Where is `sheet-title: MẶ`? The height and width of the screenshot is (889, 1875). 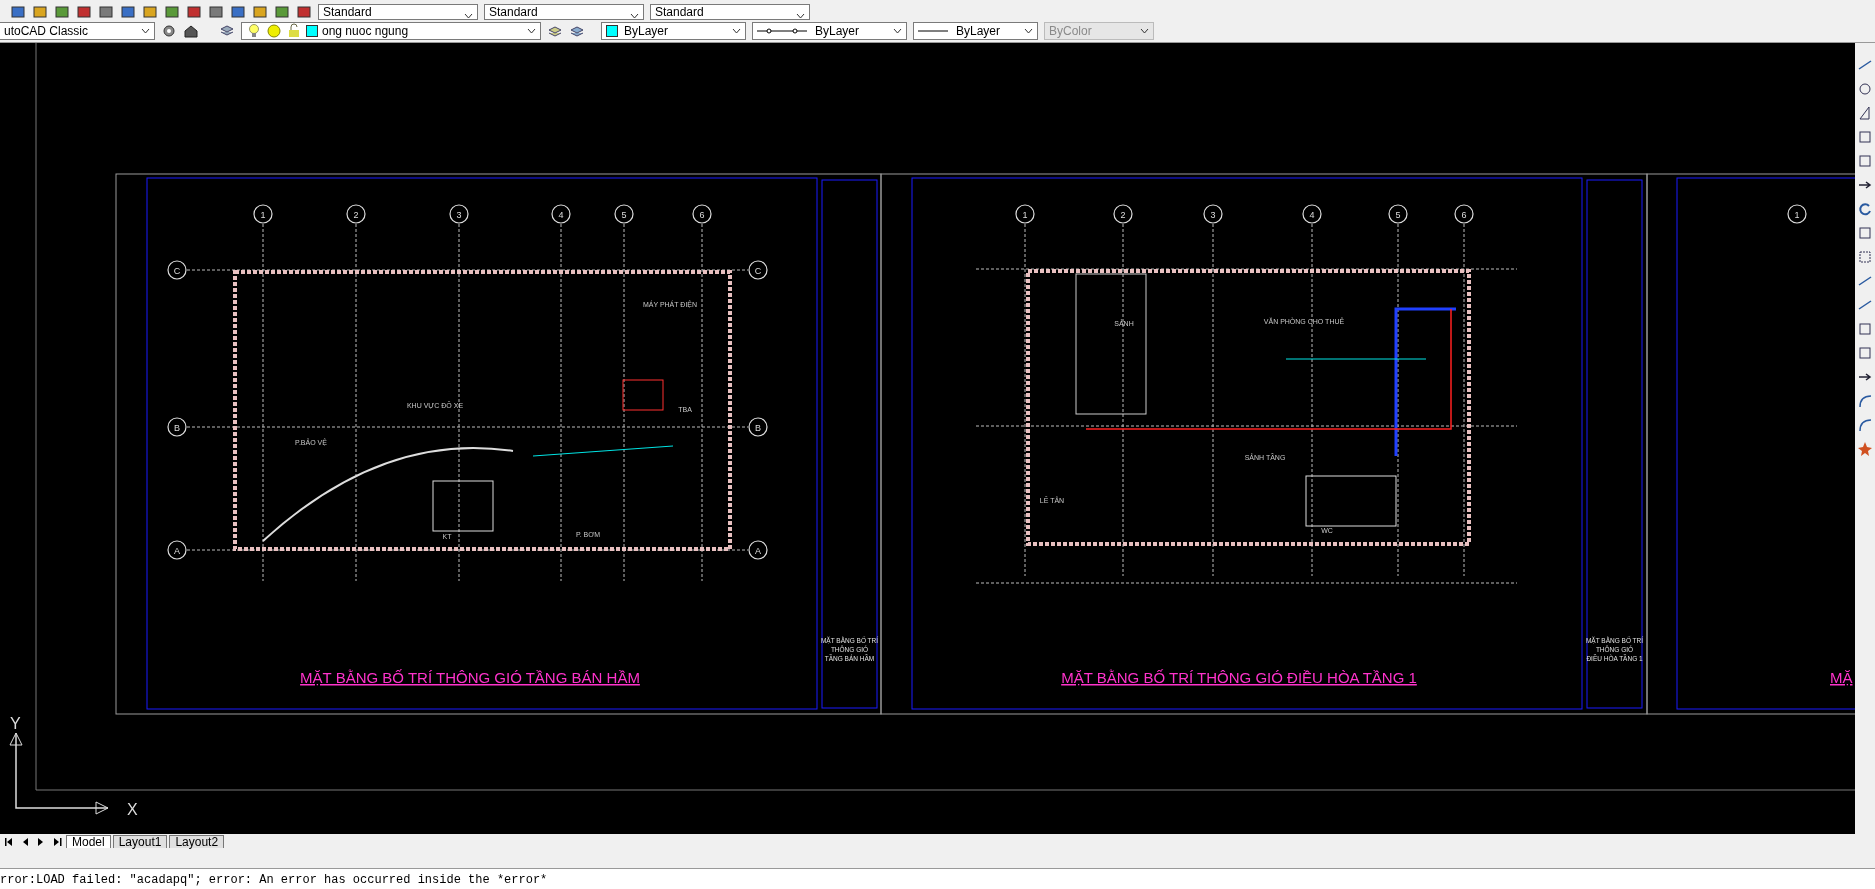
sheet-title: MẶ is located at coordinates (1841, 677).